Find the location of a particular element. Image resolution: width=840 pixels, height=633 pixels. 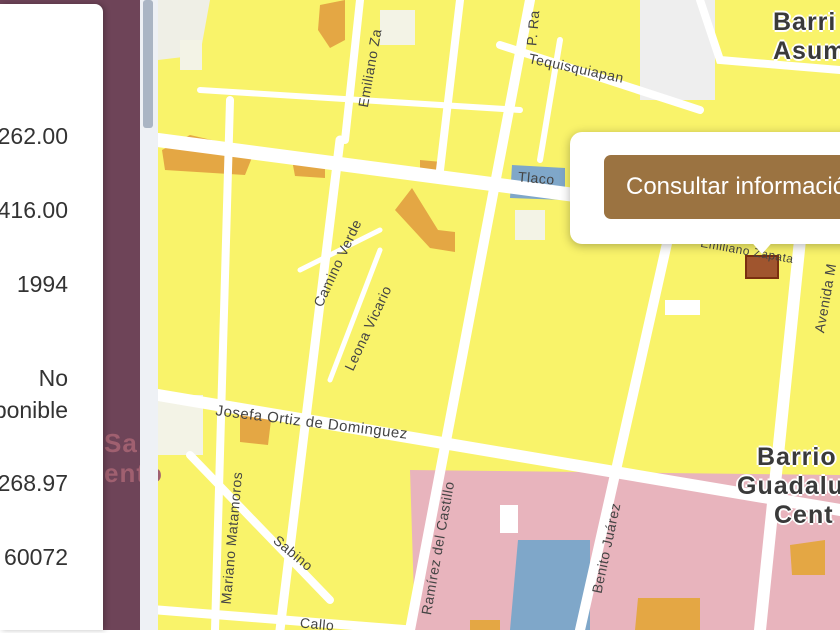

neighborhood-guadalupe-line3: Cent is located at coordinates (804, 515).